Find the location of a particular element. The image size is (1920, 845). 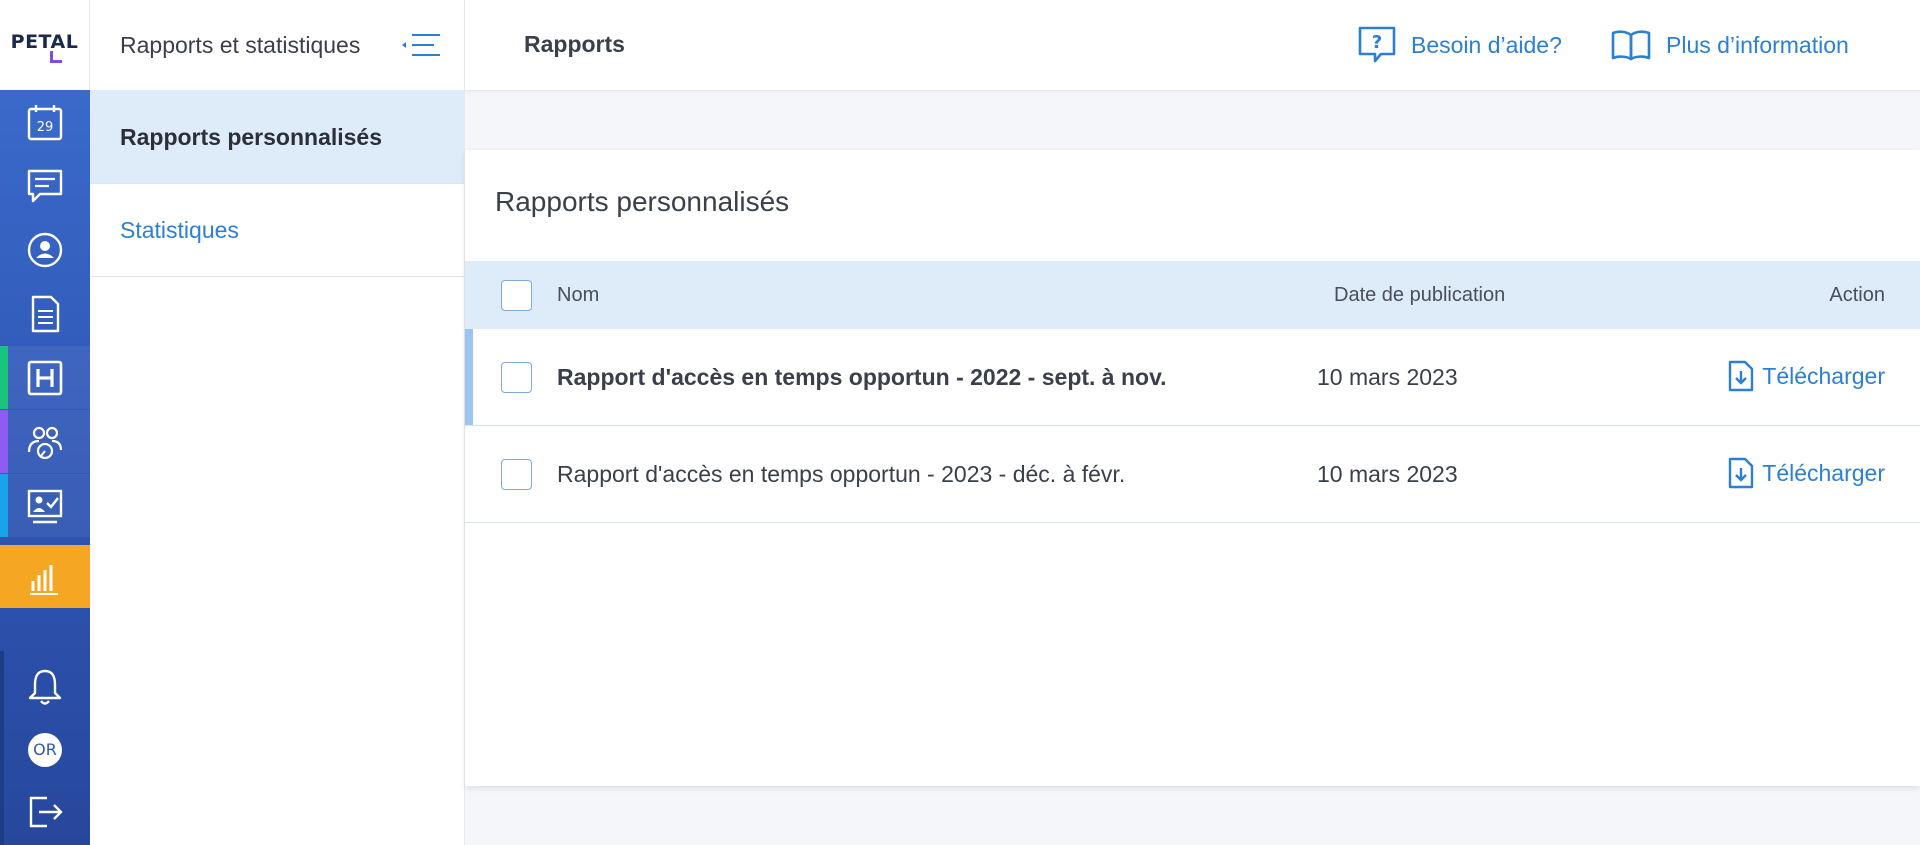

rail-logout is located at coordinates (45, 811).